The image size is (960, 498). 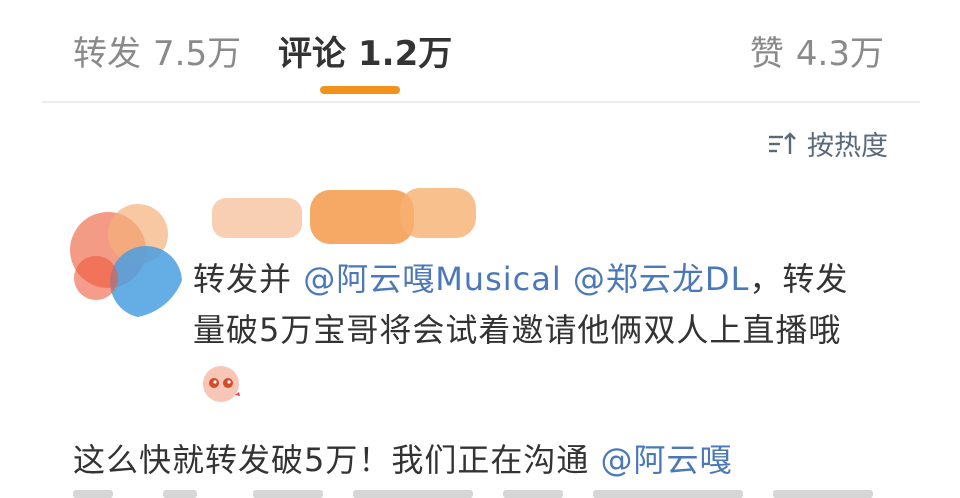 What do you see at coordinates (432, 279) in the screenshot?
I see `mention-link: @阿云嘎Musical` at bounding box center [432, 279].